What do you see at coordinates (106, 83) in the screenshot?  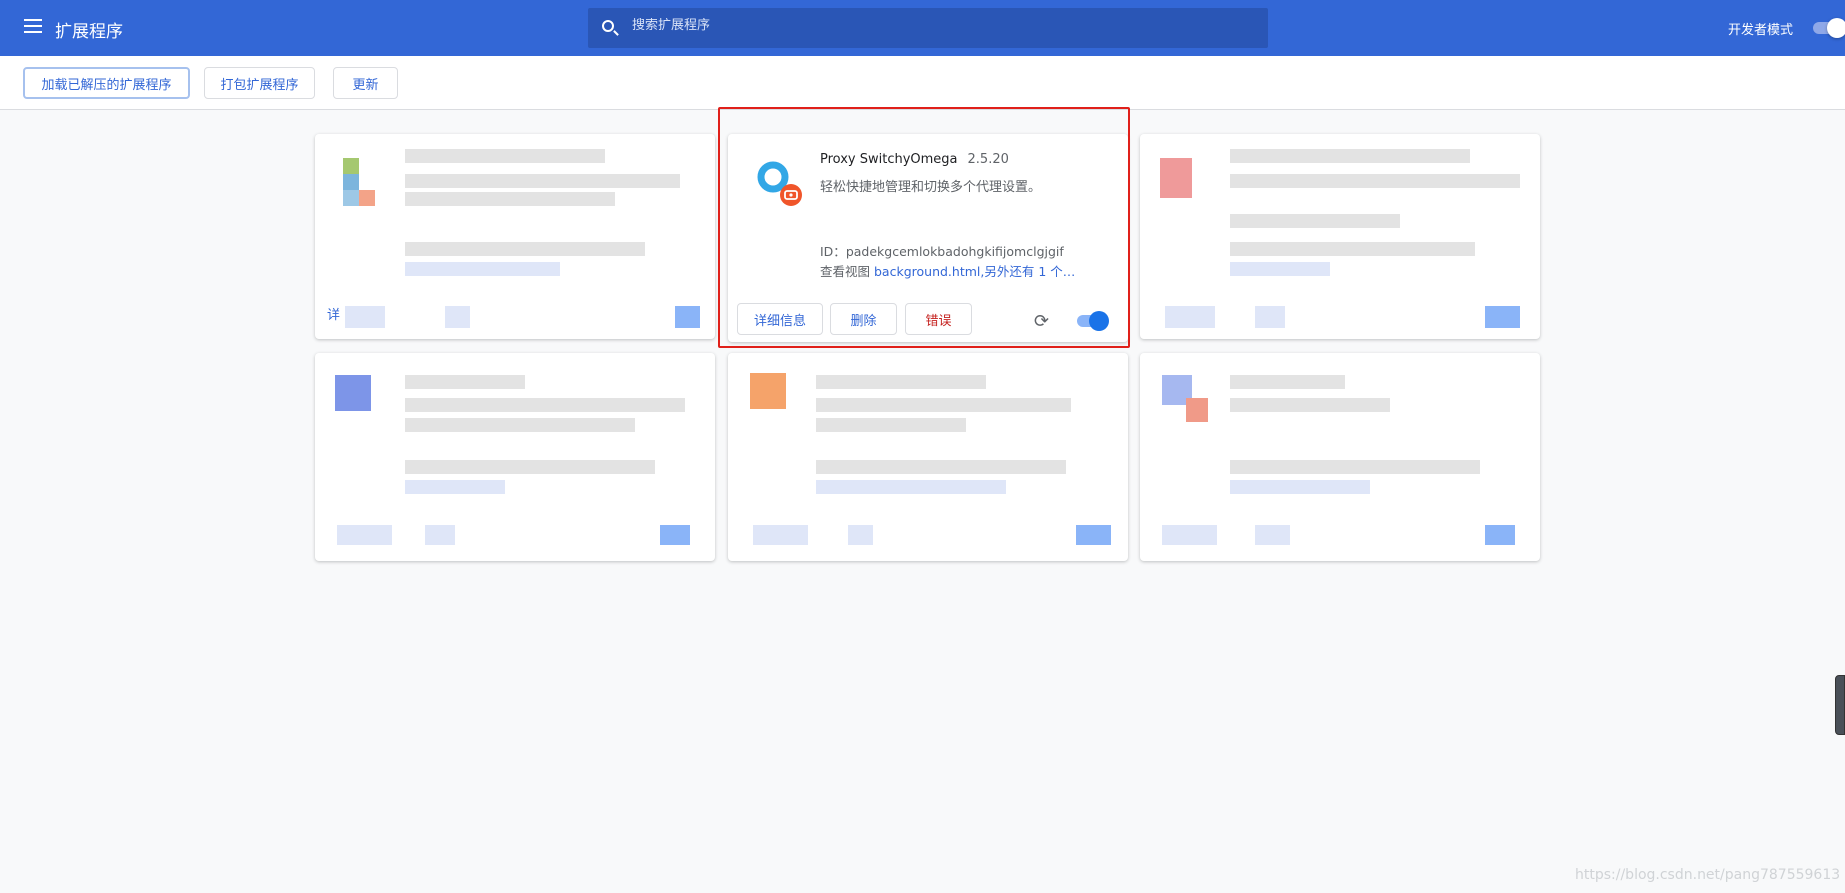 I see `load-unpacked-button: 加载已解压的扩展程序` at bounding box center [106, 83].